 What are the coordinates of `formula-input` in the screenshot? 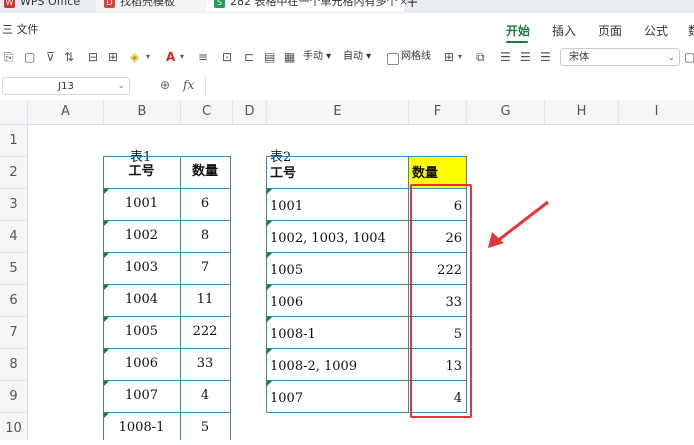 It's located at (448, 86).